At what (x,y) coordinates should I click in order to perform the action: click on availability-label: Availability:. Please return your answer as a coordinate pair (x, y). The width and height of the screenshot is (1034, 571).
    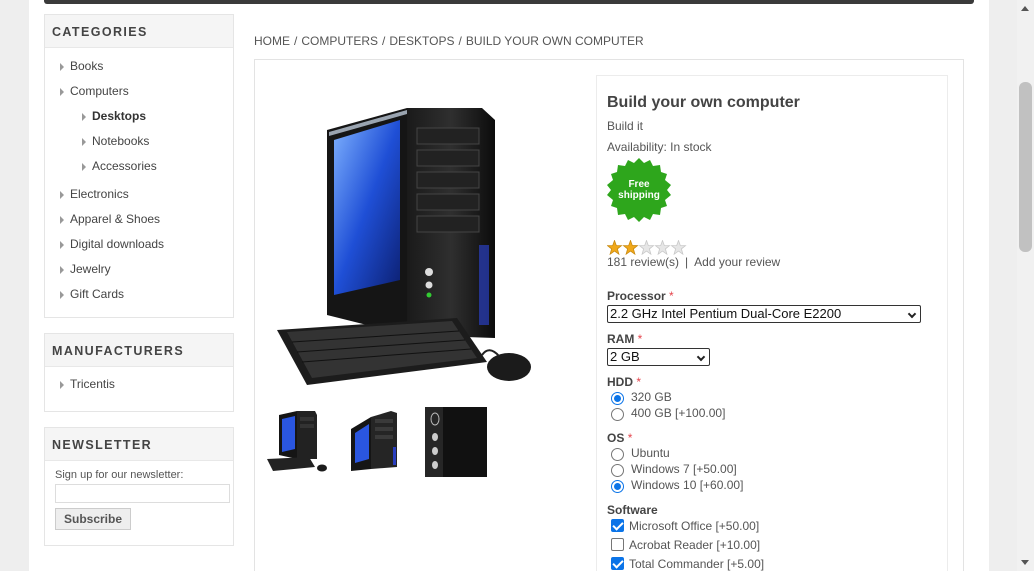
    Looking at the image, I should click on (637, 147).